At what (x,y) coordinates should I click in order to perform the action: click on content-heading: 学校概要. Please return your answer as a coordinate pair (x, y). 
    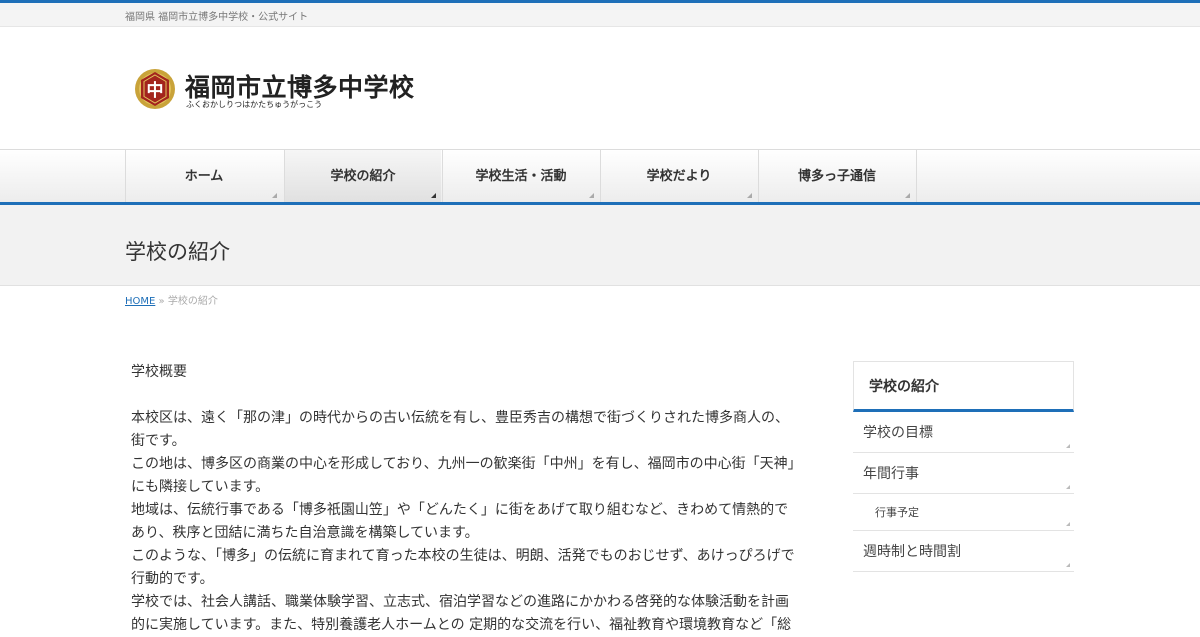
    Looking at the image, I should click on (159, 372).